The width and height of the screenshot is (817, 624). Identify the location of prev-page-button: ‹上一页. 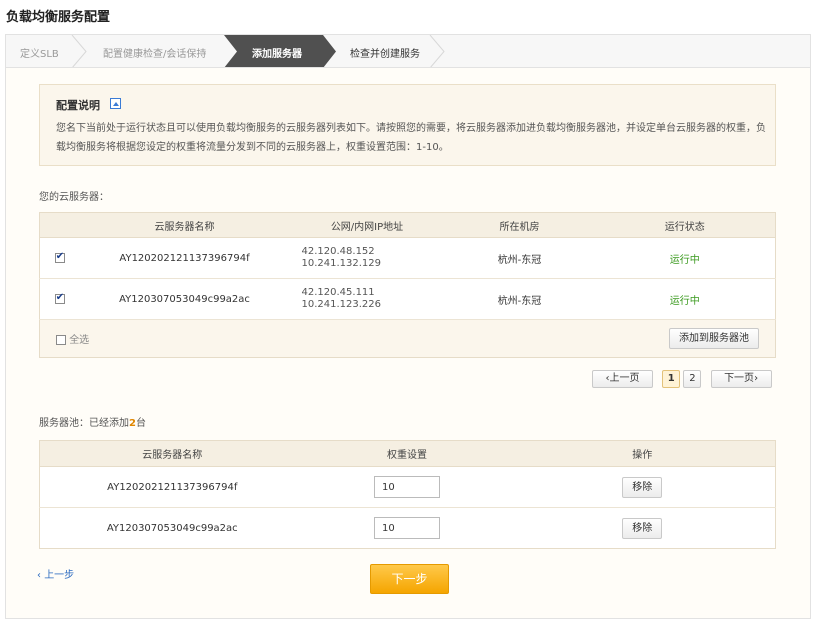
(622, 379).